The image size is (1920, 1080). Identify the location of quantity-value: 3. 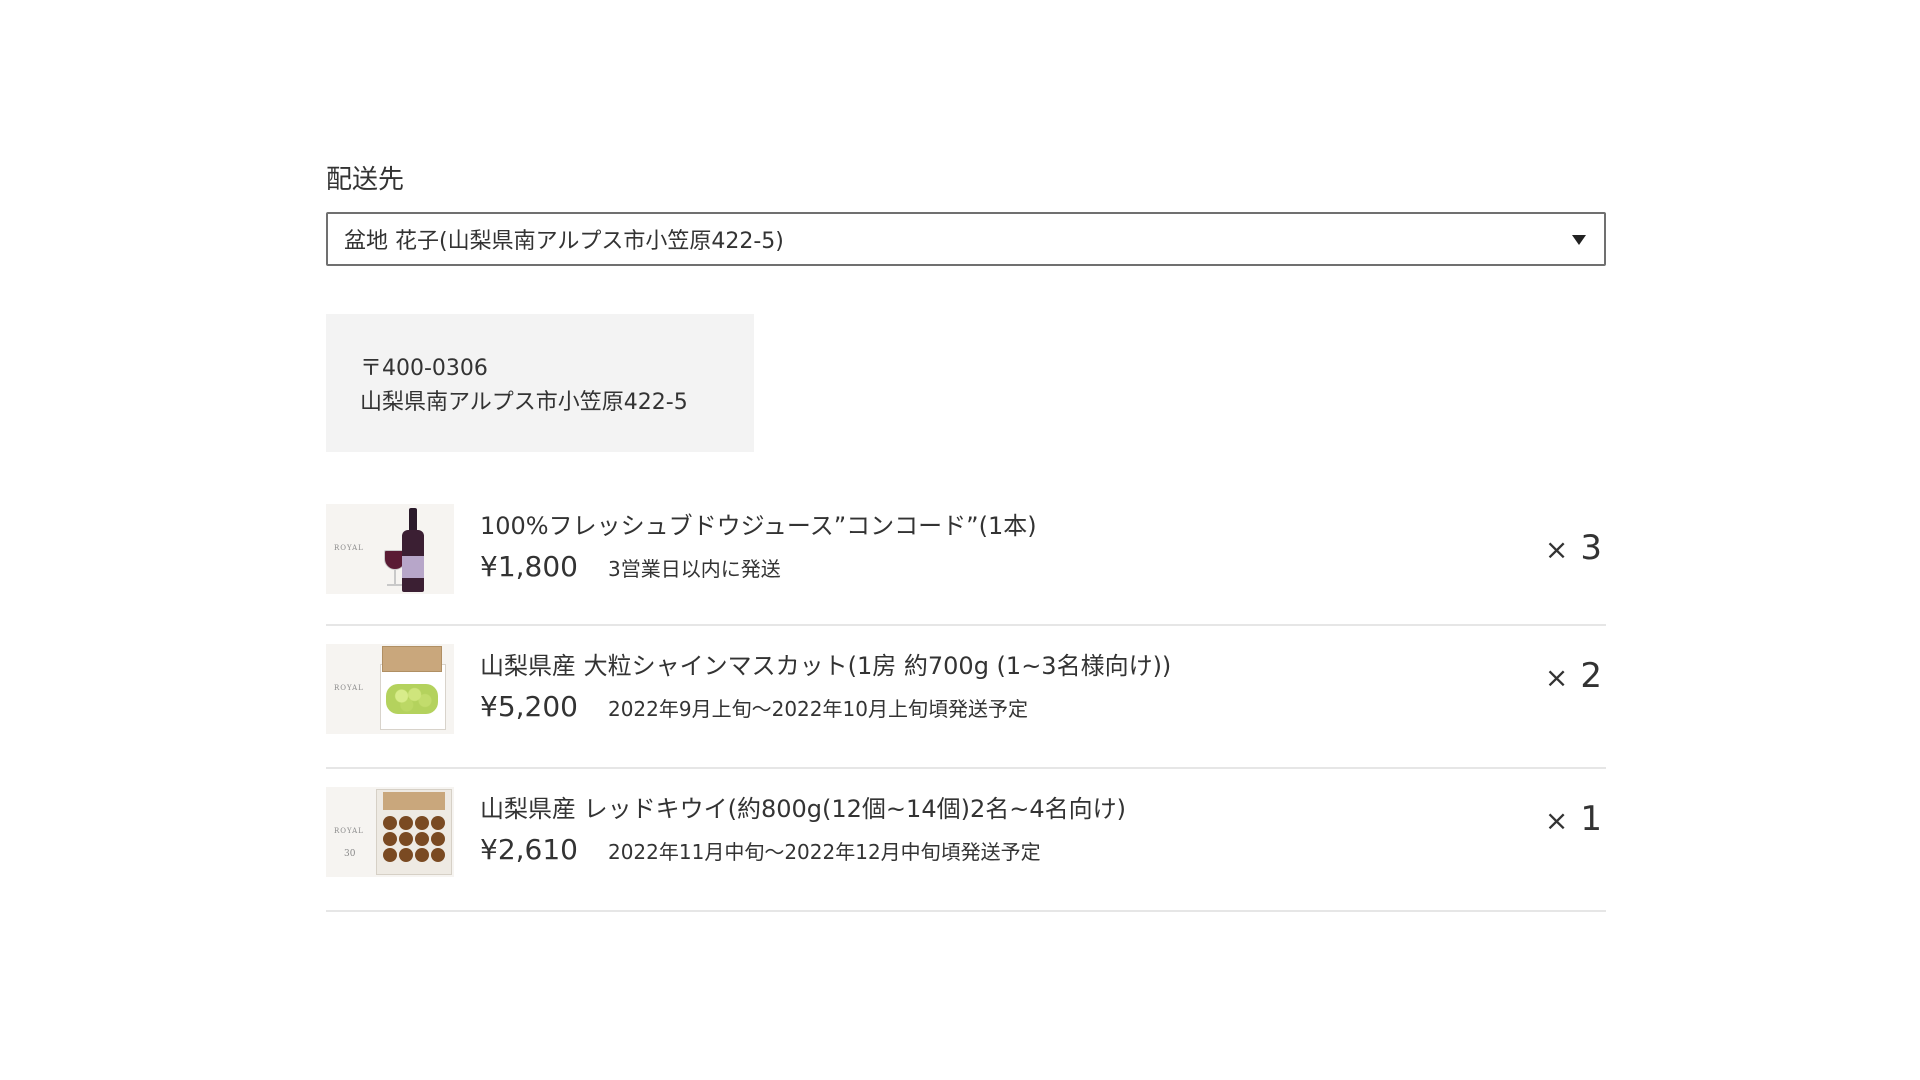
(1591, 548).